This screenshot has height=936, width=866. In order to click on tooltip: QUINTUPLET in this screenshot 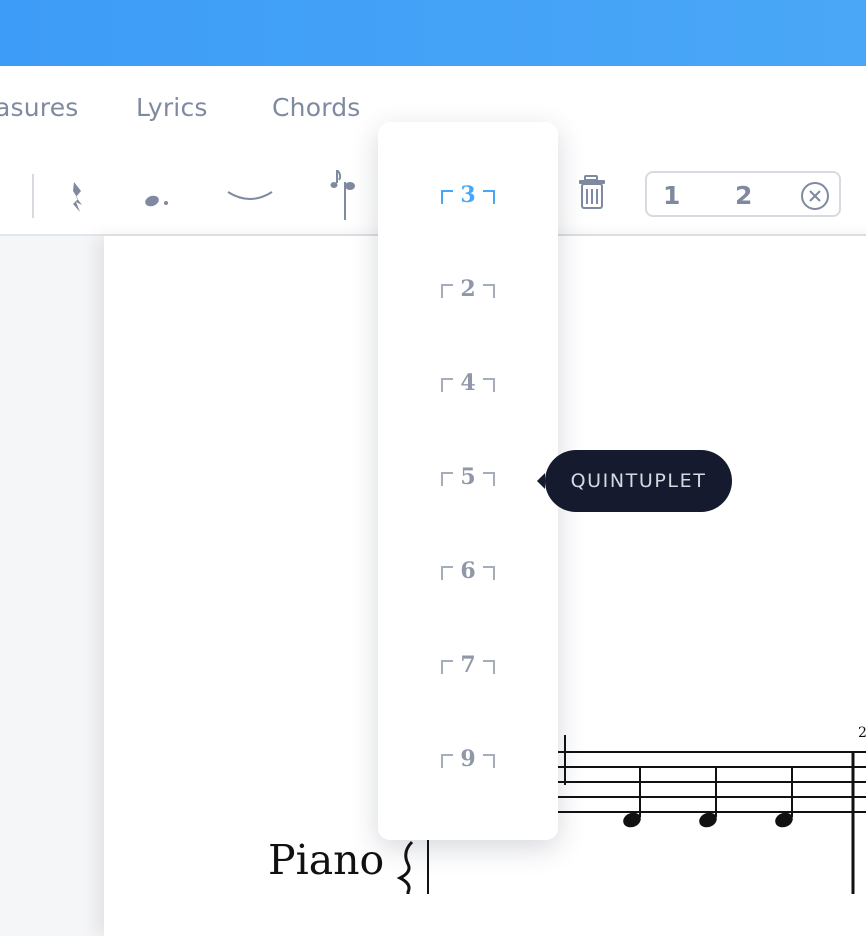, I will do `click(634, 481)`.